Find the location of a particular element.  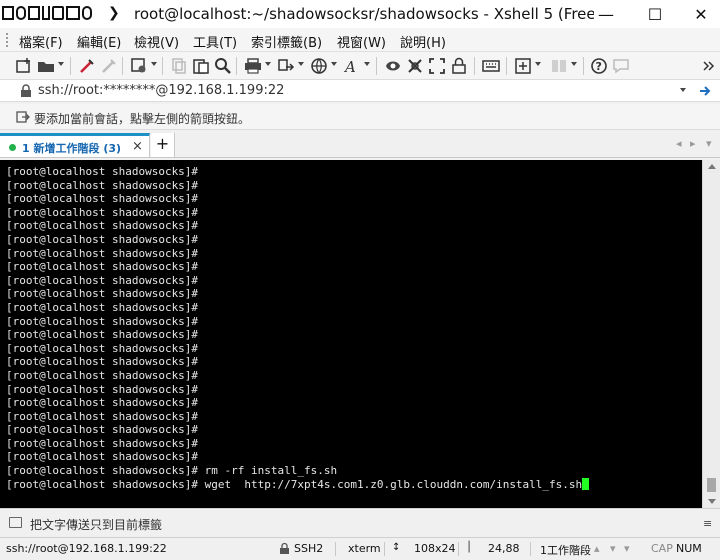

menu-window: 視窗(W) is located at coordinates (361, 41).